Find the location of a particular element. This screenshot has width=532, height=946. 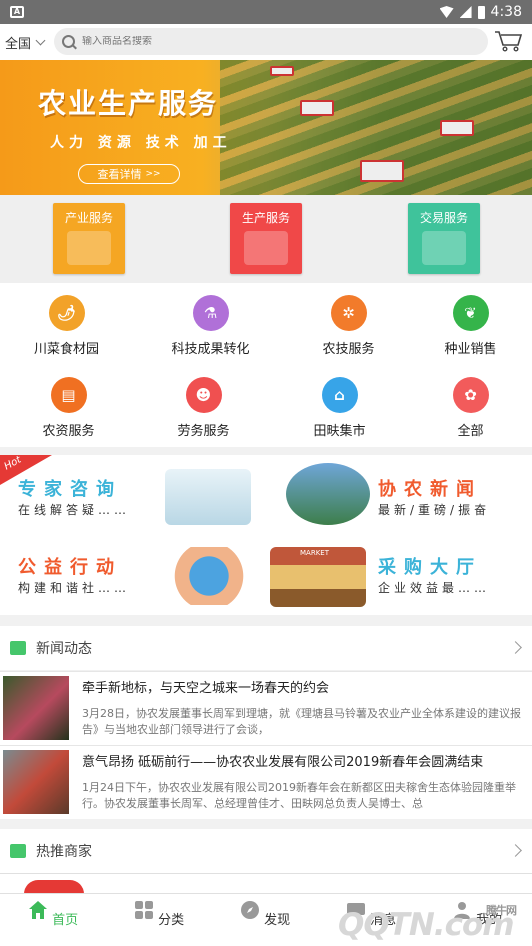

region-selector: 全国 is located at coordinates (26, 42).